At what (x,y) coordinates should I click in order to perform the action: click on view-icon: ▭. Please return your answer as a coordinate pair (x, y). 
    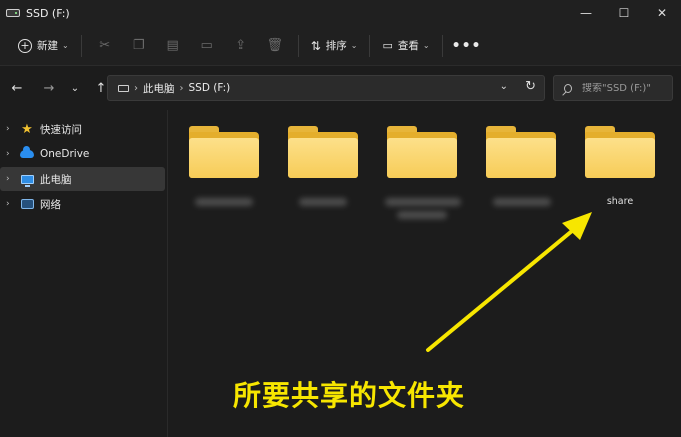
    Looking at the image, I should click on (387, 45).